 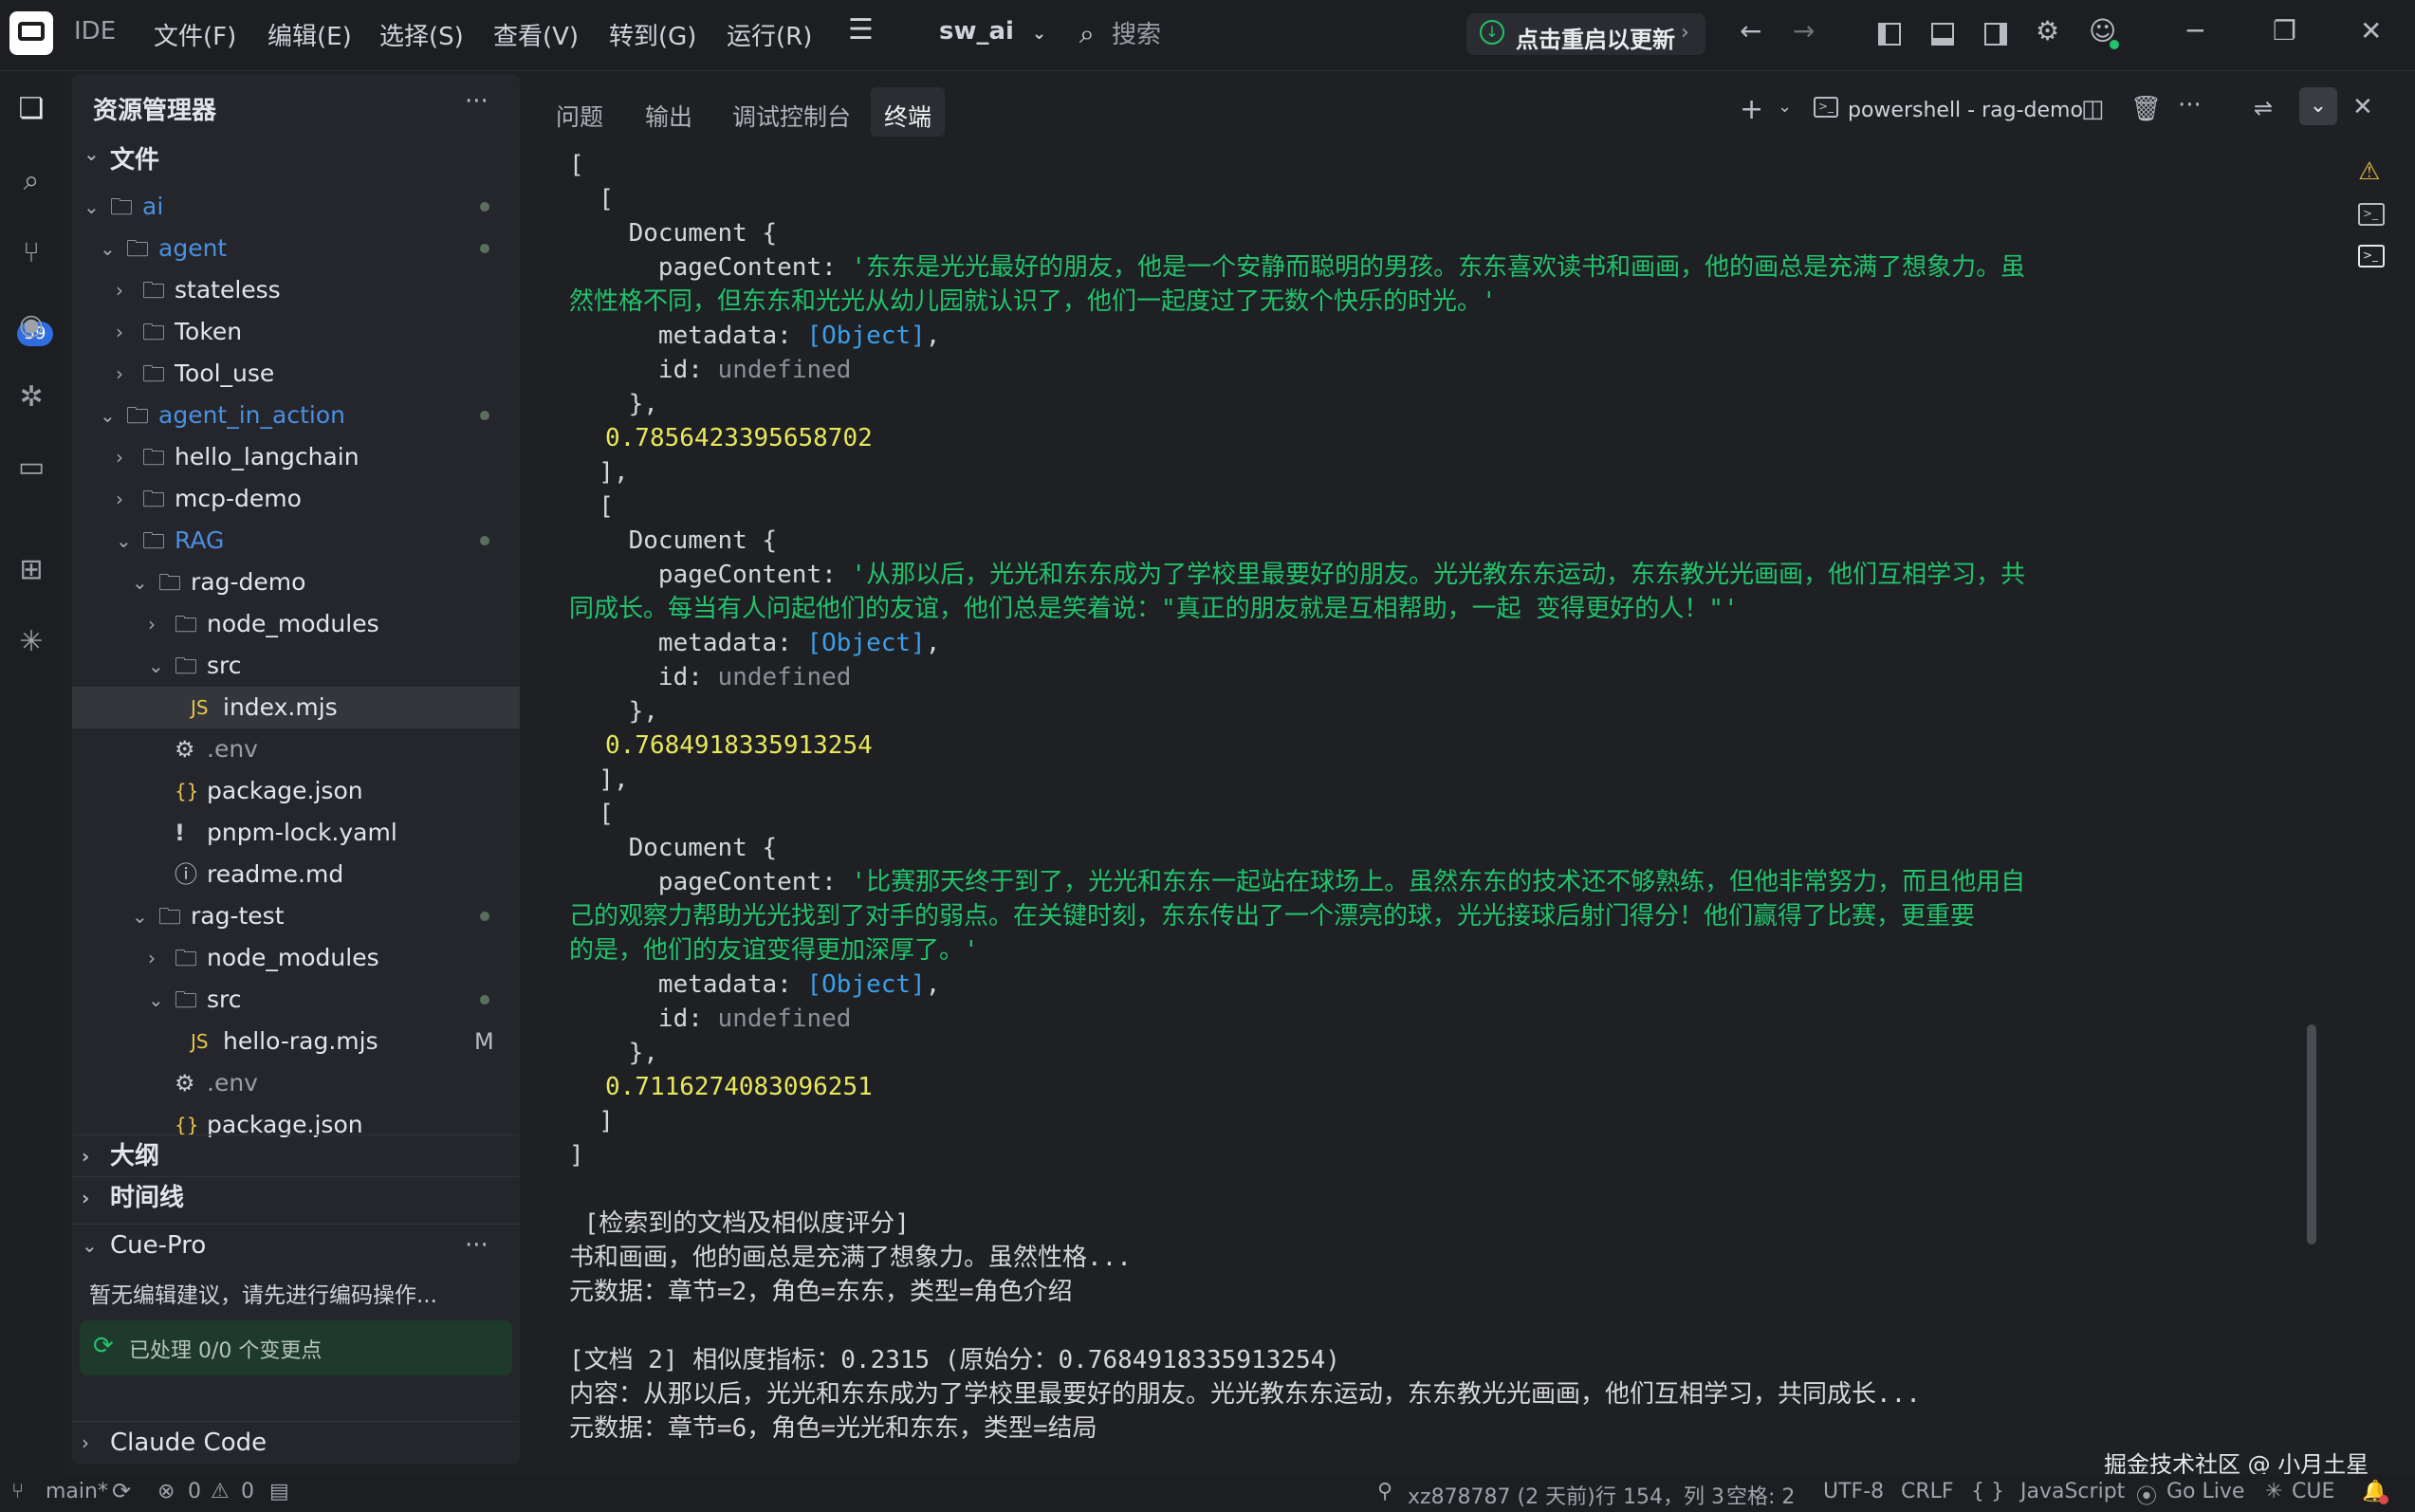 What do you see at coordinates (31, 109) in the screenshot?
I see `explorer-icon: ❏` at bounding box center [31, 109].